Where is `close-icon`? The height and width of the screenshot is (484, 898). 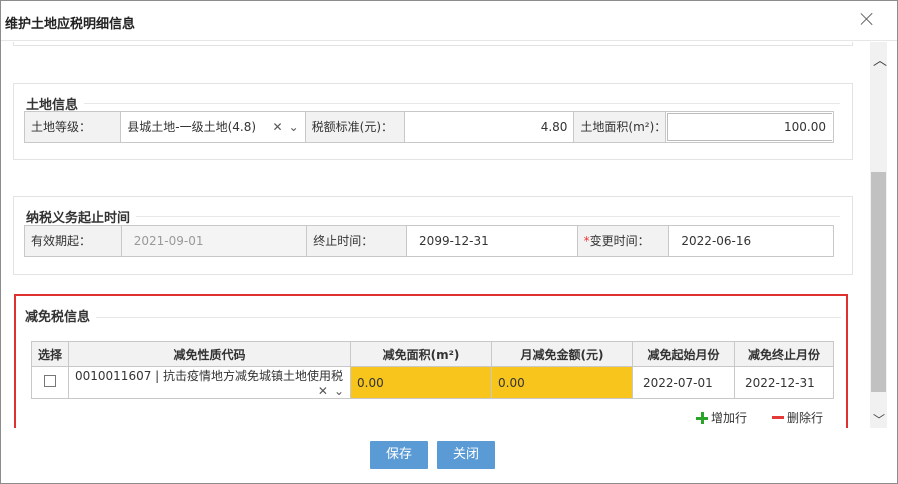
close-icon is located at coordinates (867, 19).